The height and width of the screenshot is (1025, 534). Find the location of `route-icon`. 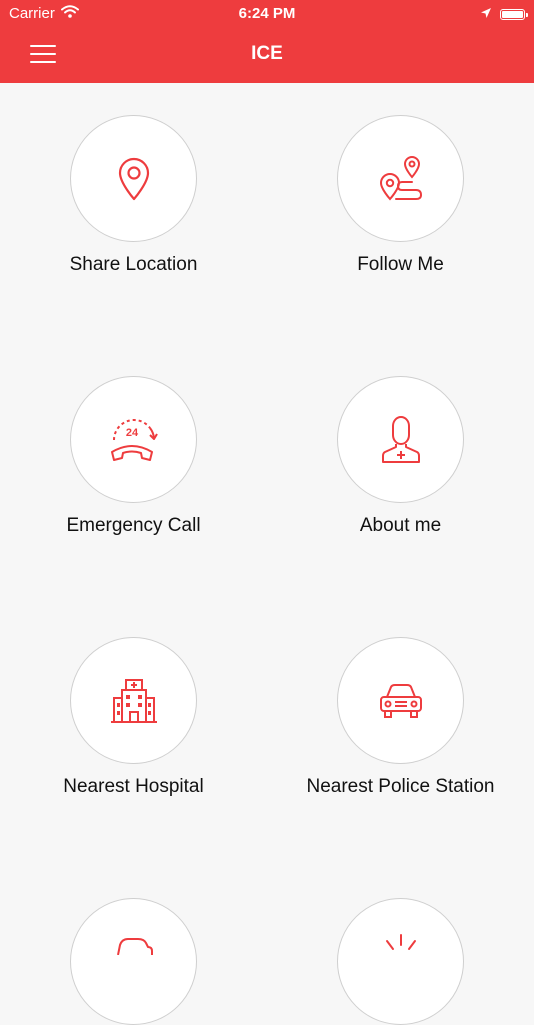

route-icon is located at coordinates (401, 179).